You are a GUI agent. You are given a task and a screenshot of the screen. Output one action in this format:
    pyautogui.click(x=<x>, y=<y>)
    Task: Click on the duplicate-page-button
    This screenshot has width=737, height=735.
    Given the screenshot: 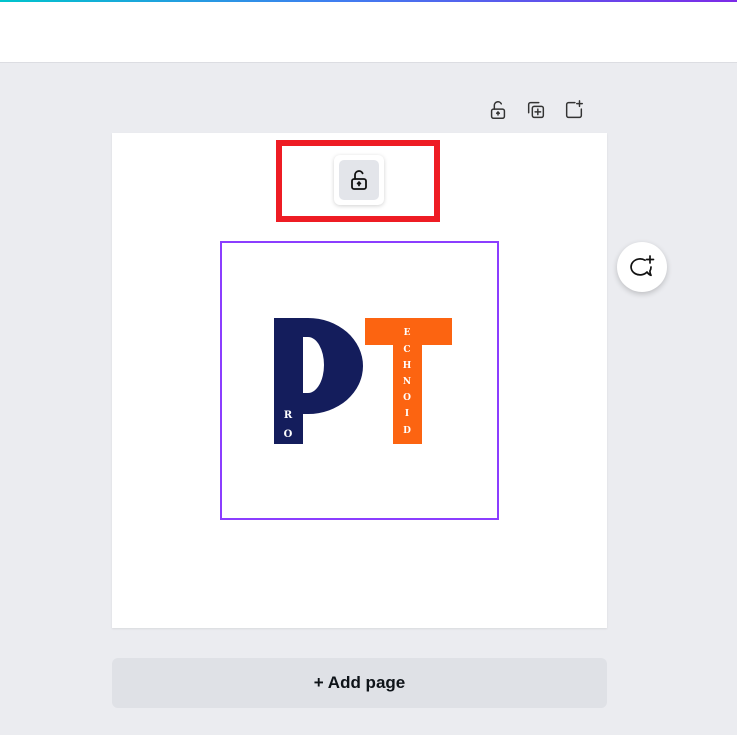 What is the action you would take?
    pyautogui.click(x=536, y=110)
    